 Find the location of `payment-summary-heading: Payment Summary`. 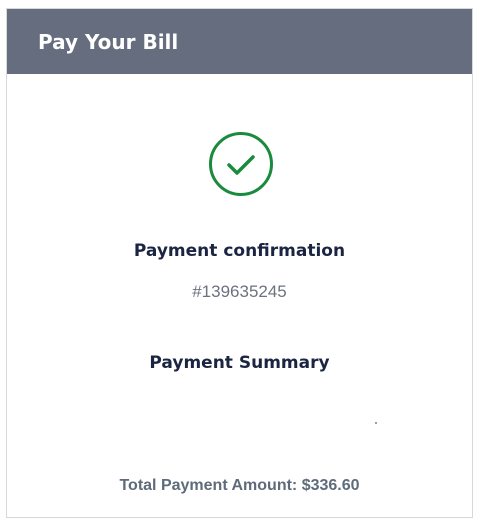

payment-summary-heading: Payment Summary is located at coordinates (239, 363).